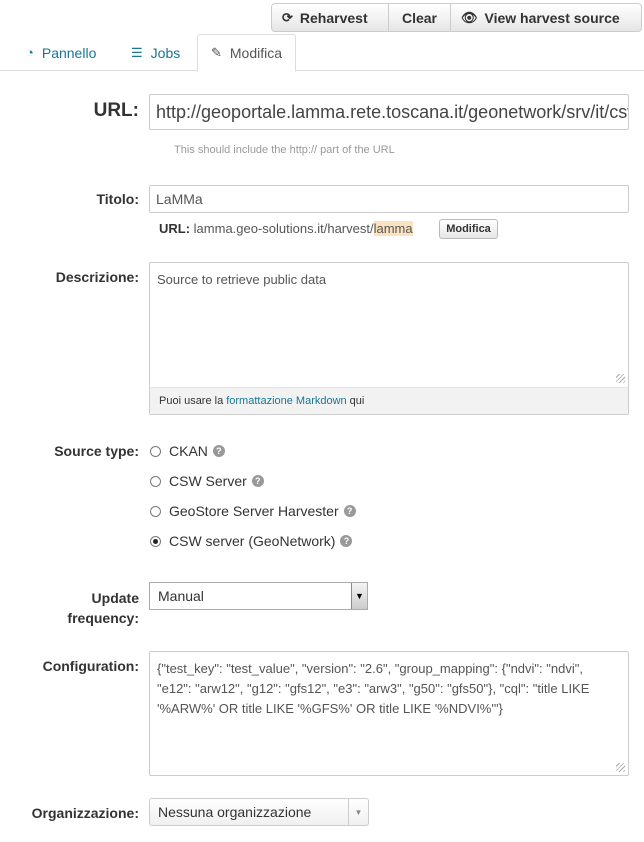 The height and width of the screenshot is (842, 644). Describe the element at coordinates (242, 279) in the screenshot. I see `description-value: Source to retrieve public data` at that location.